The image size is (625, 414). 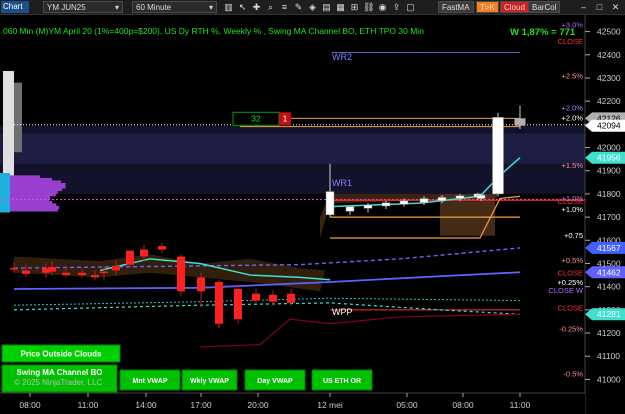 What do you see at coordinates (270, 7) in the screenshot?
I see `zoom-icon: ⌕` at bounding box center [270, 7].